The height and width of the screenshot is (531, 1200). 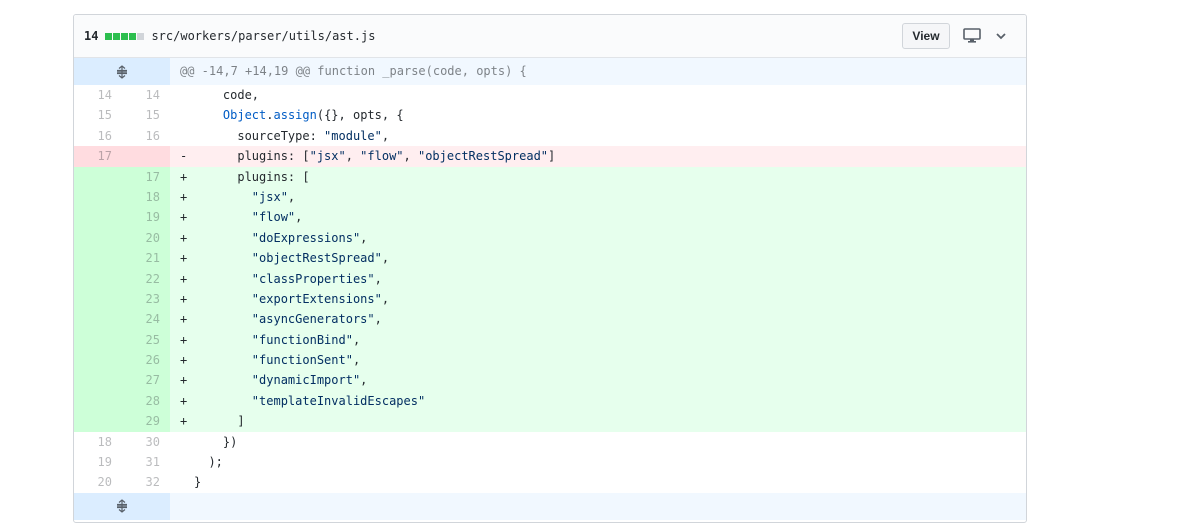 What do you see at coordinates (313, 115) in the screenshot?
I see `code-text: Object.assign({}, opts, {` at bounding box center [313, 115].